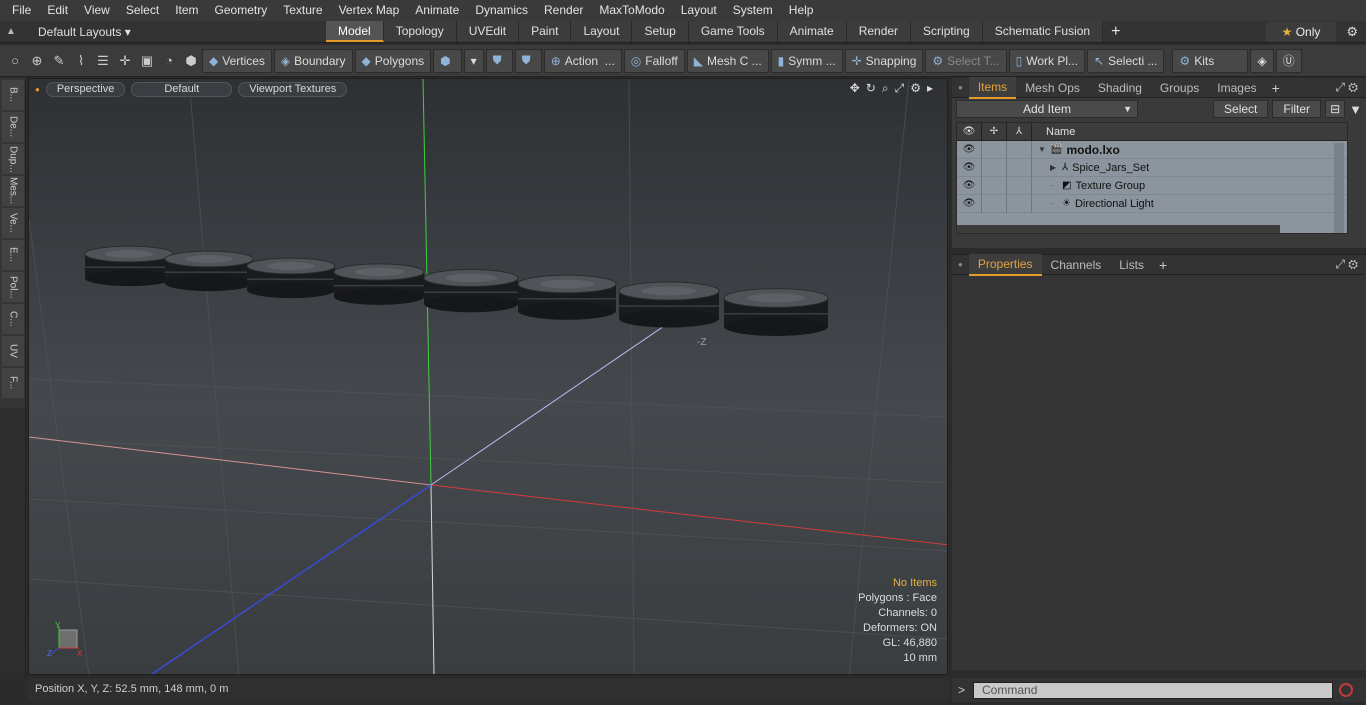 Image resolution: width=1366 pixels, height=705 pixels. I want to click on view-mode-button: Perspective, so click(85, 89).